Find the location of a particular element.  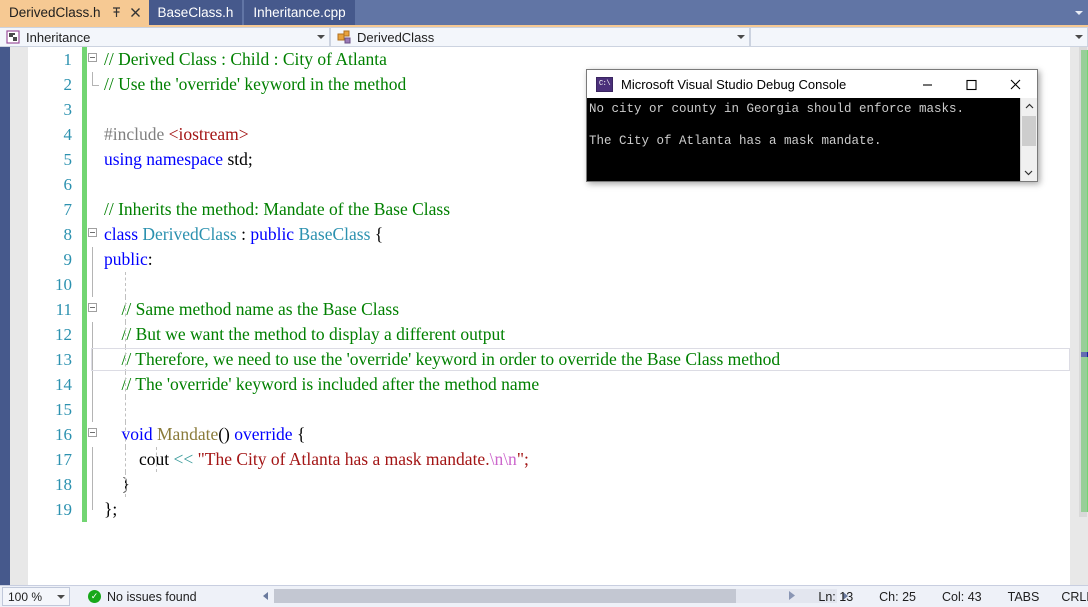

issues-label: No issues found is located at coordinates (152, 596).